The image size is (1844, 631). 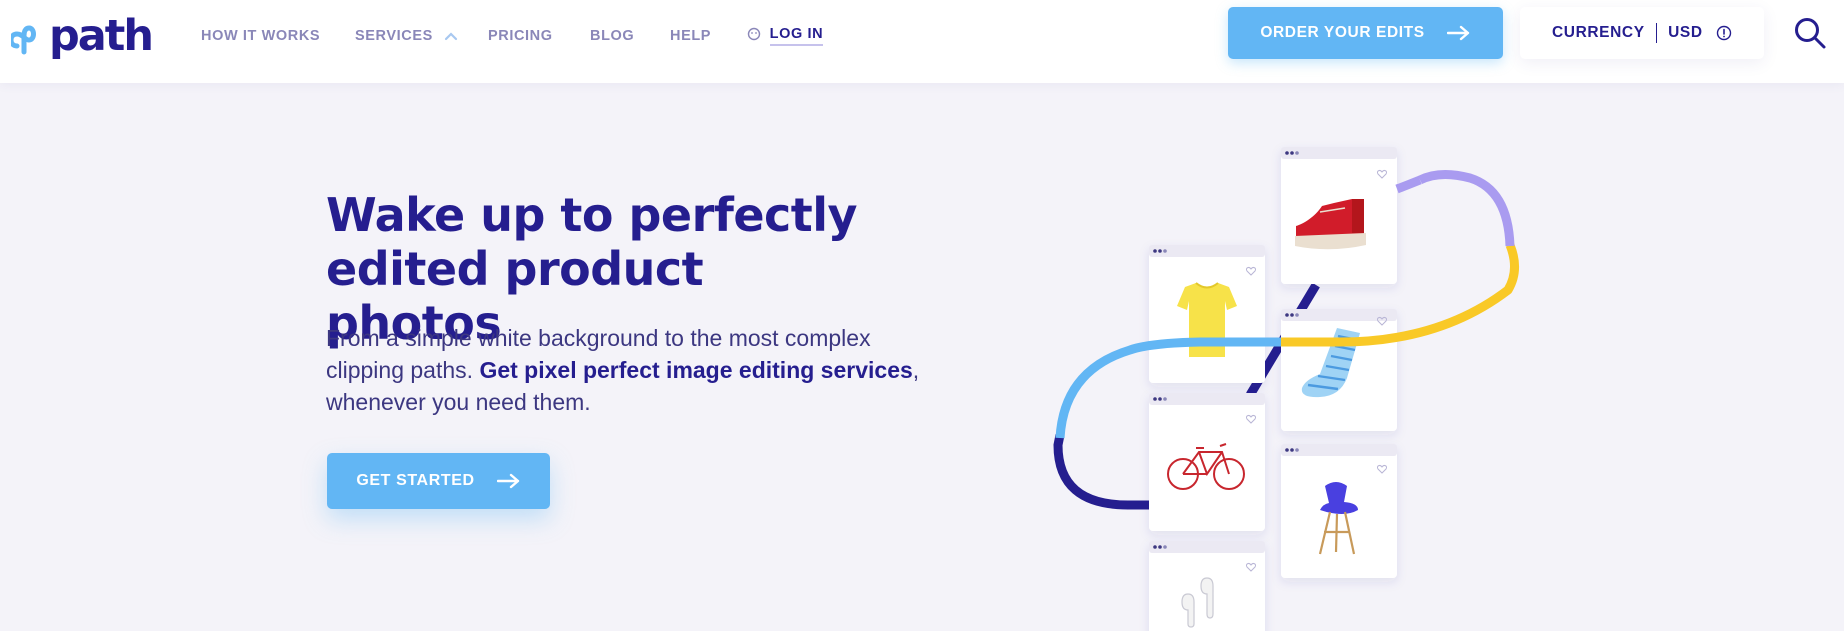 I want to click on product-card-tshirt, so click(x=1207, y=314).